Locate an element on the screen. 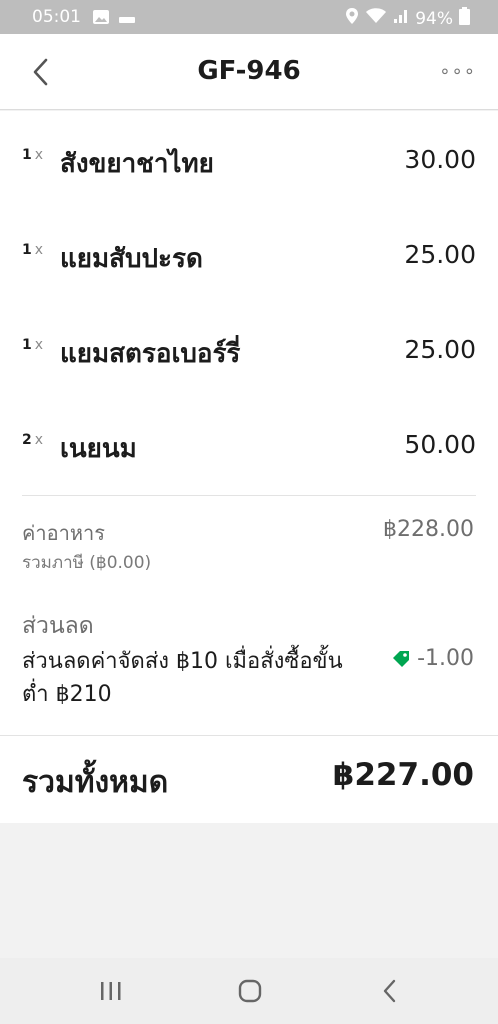  home-button is located at coordinates (250, 991).